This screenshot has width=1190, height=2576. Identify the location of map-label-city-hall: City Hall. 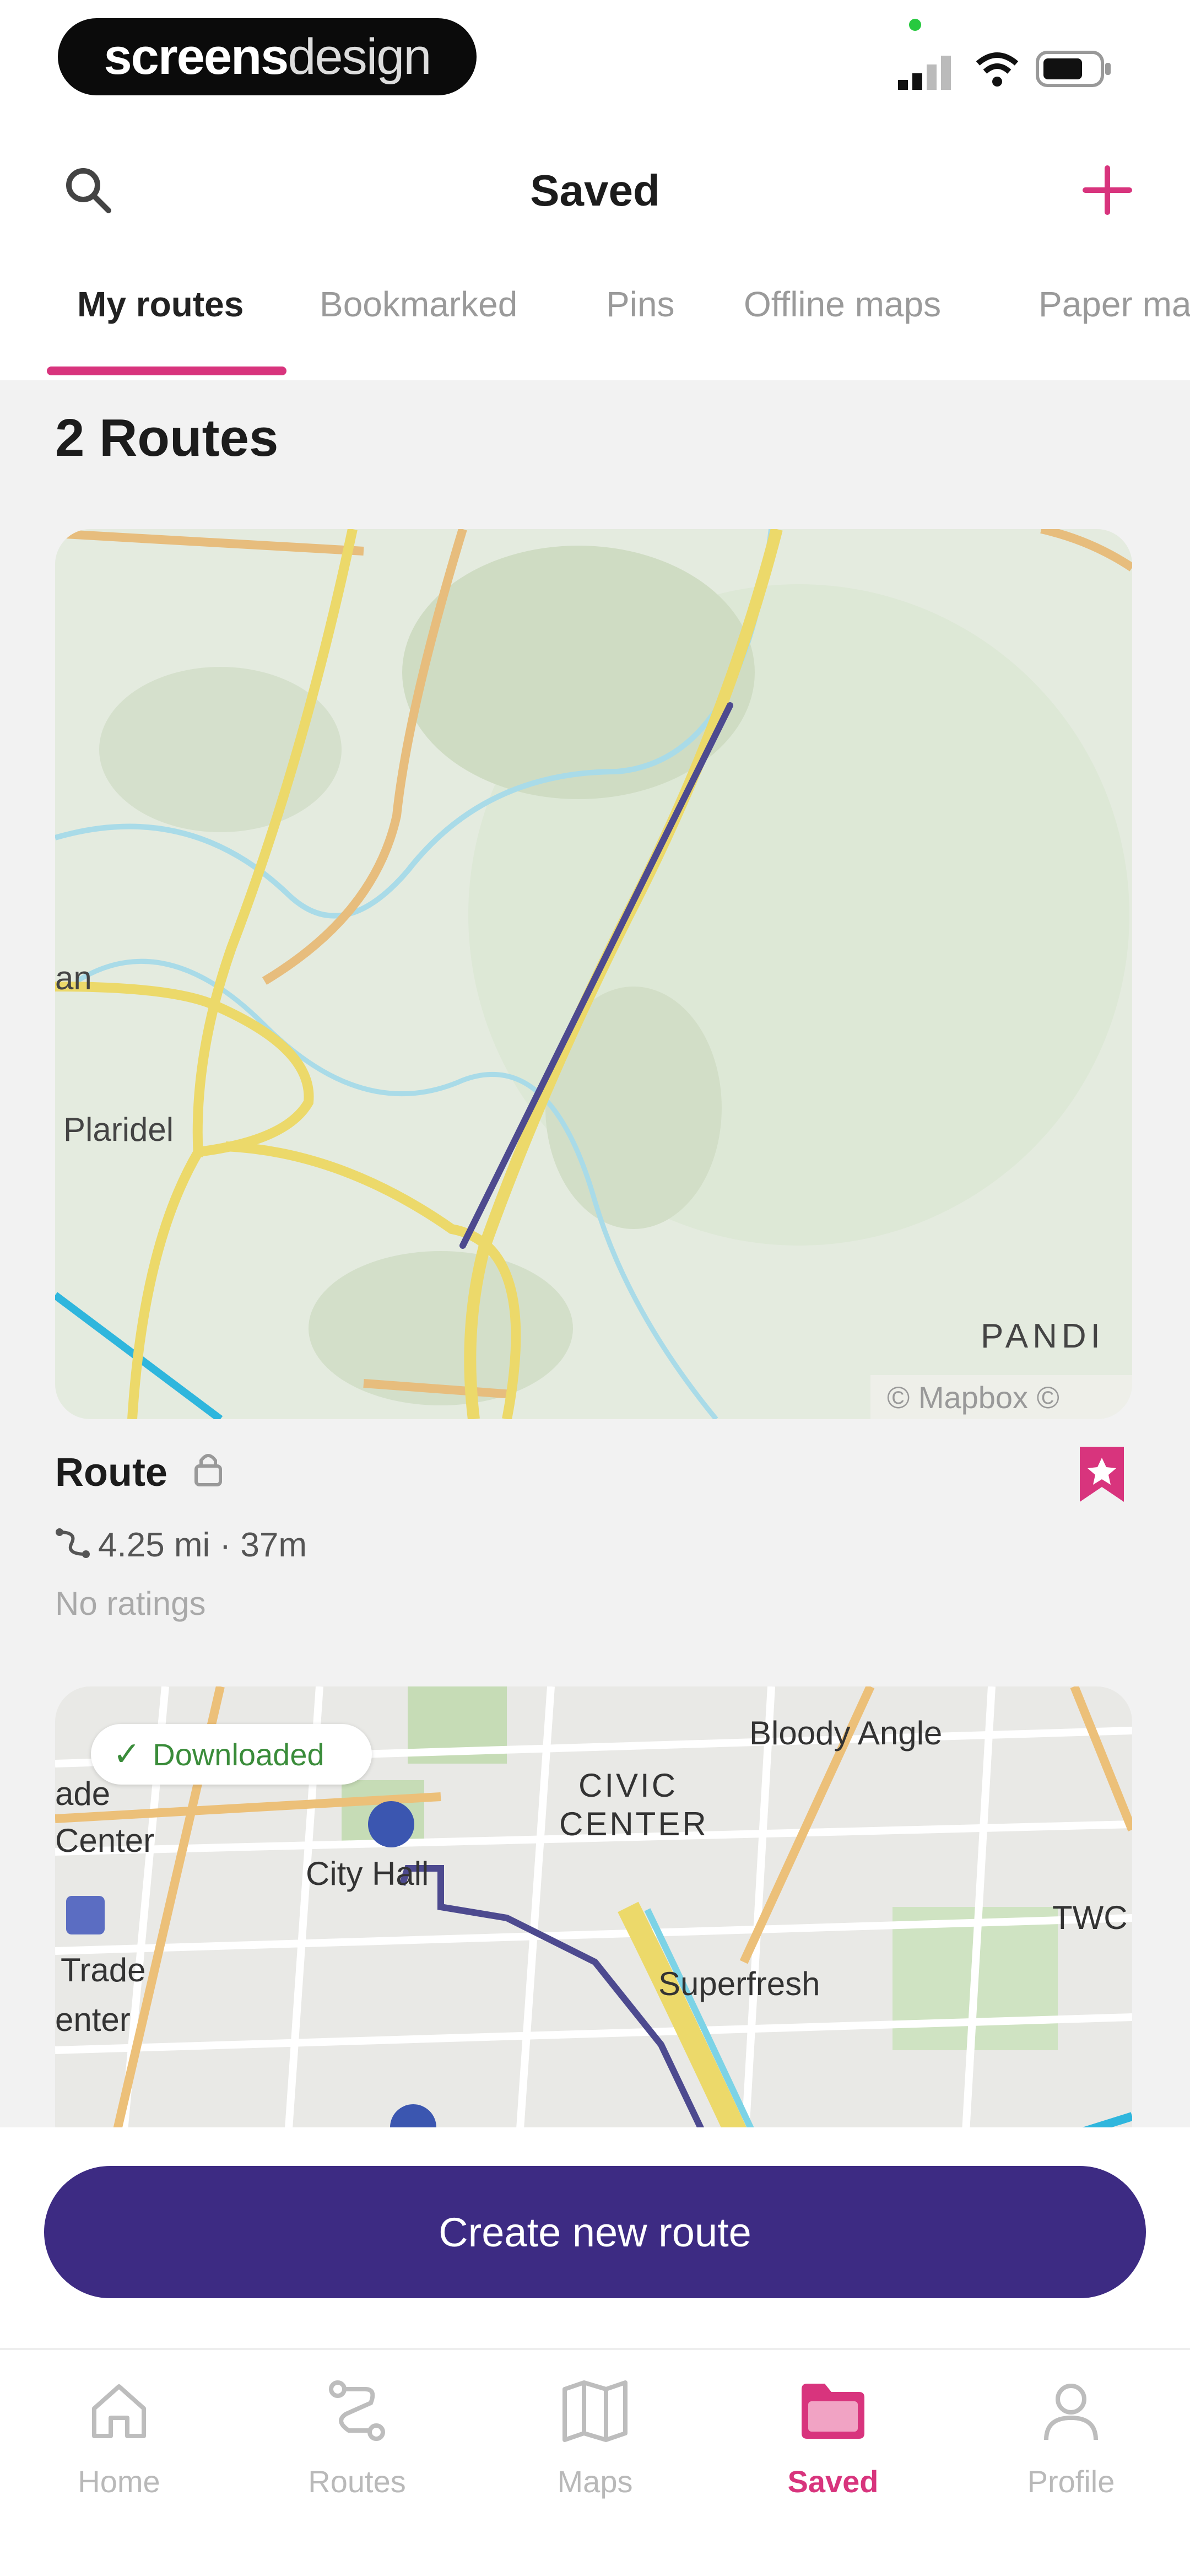
(367, 1873).